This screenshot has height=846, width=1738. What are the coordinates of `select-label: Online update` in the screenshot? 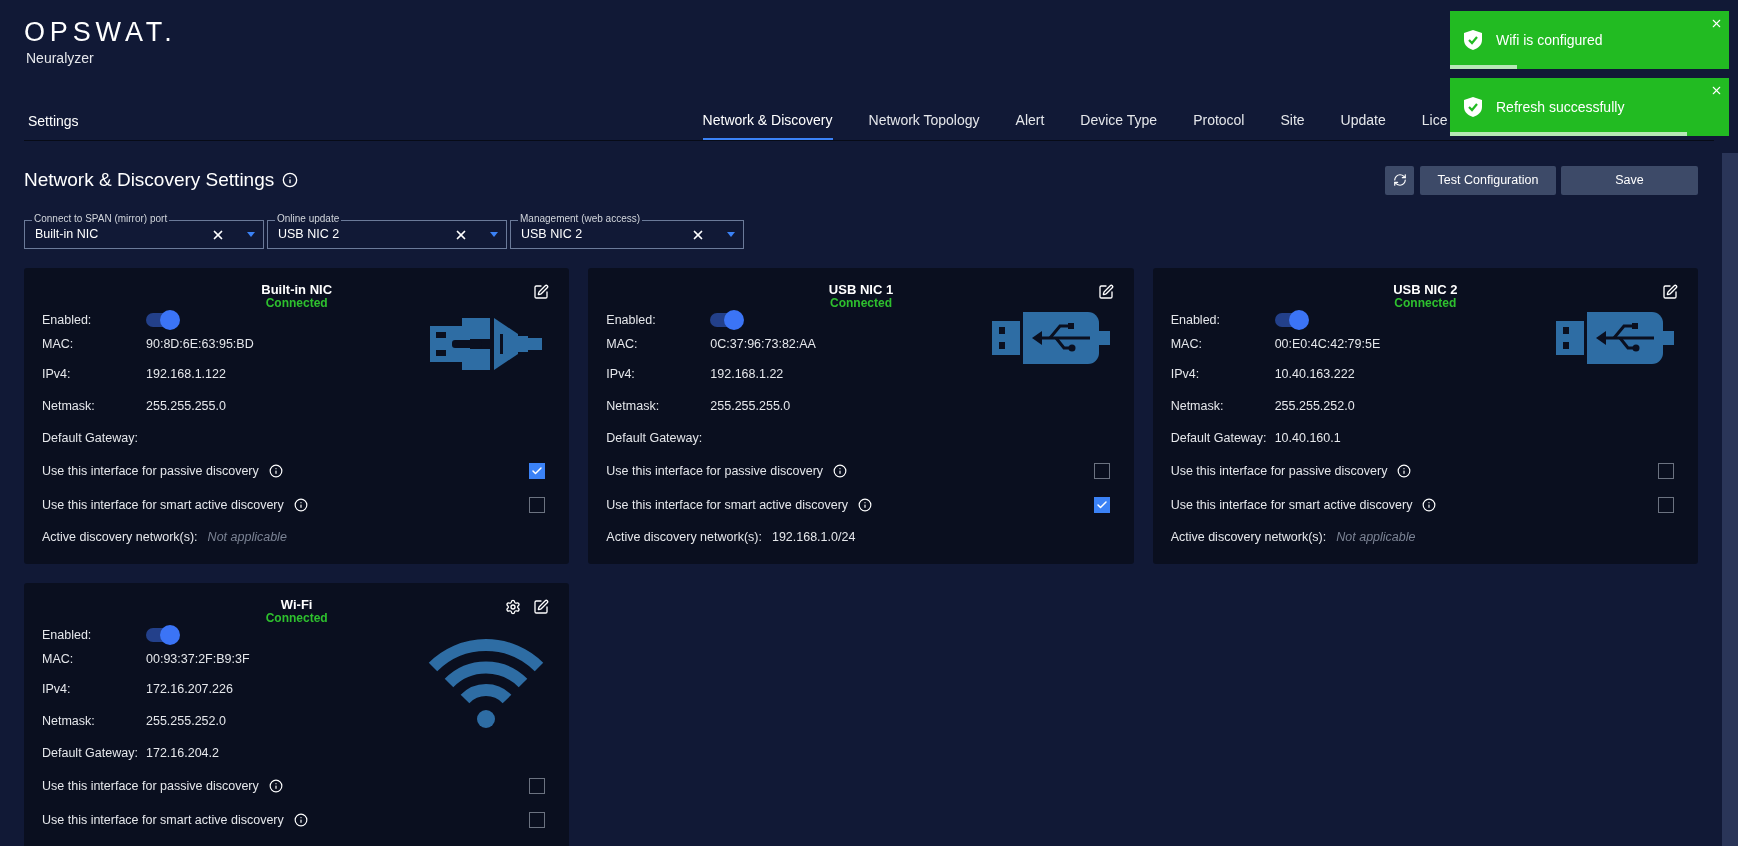 It's located at (308, 219).